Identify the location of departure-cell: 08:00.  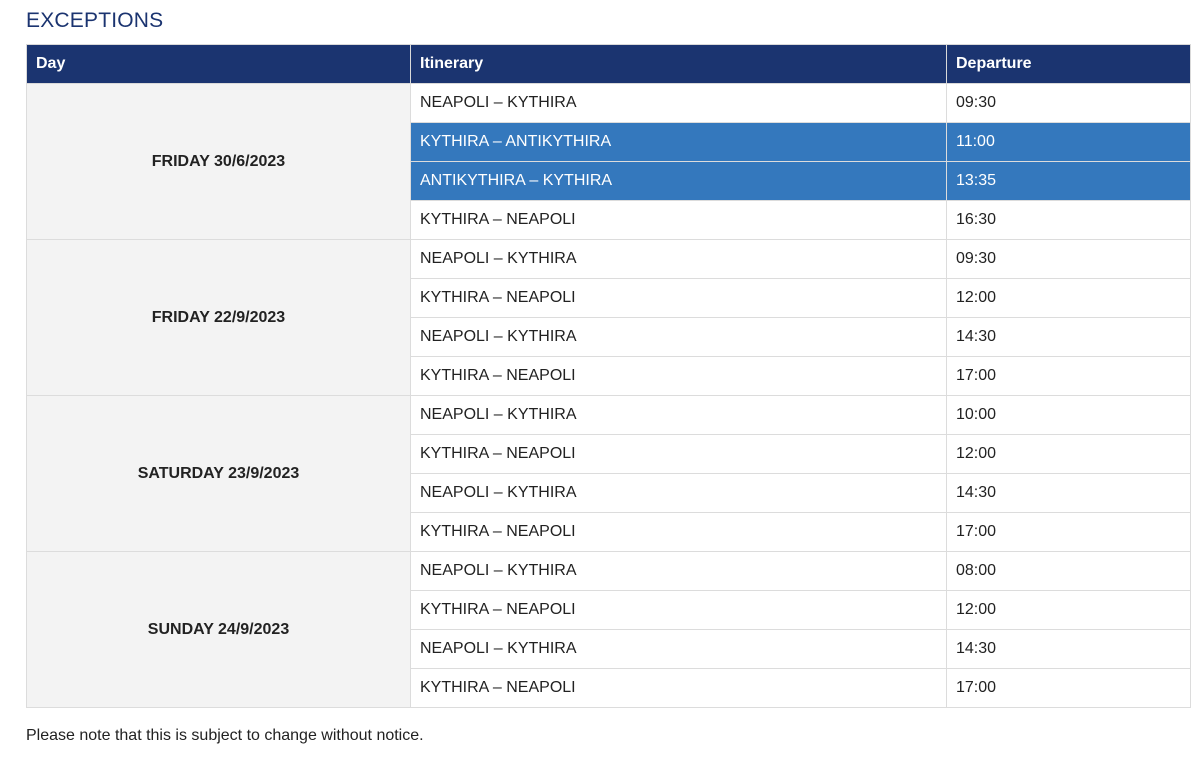
(1068, 571).